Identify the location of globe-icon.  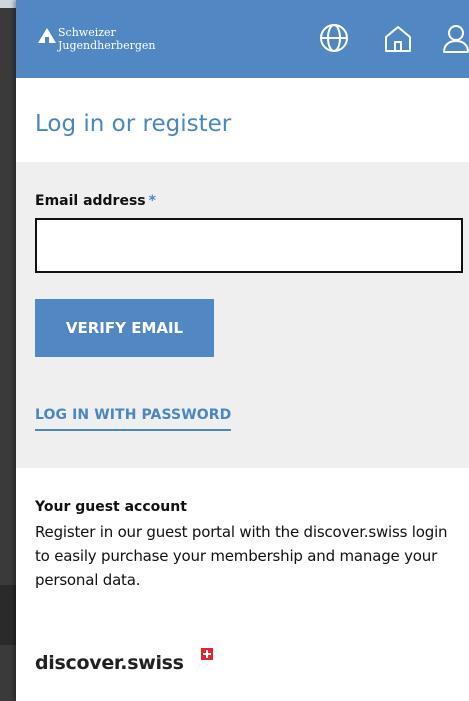
(334, 38).